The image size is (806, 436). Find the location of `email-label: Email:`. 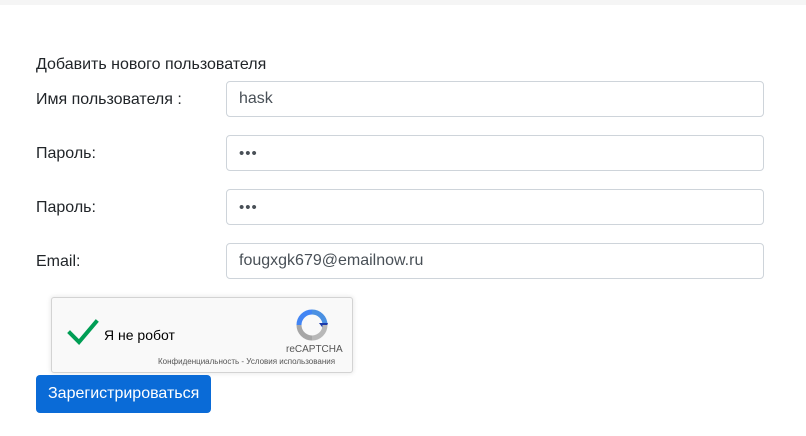

email-label: Email: is located at coordinates (58, 261).